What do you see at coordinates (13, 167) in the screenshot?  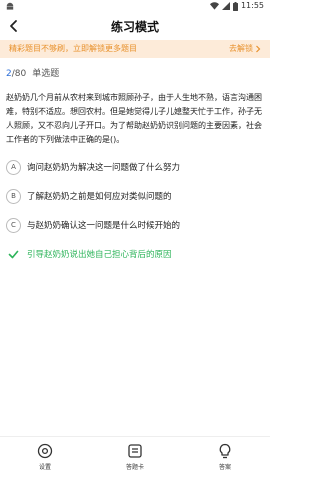 I see `option-a-letter: A` at bounding box center [13, 167].